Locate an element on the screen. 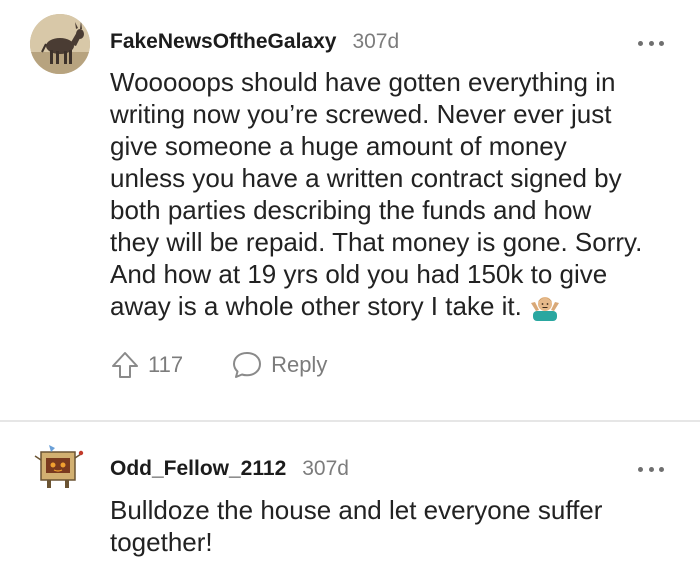 The height and width of the screenshot is (586, 700). upvote-button: 117 is located at coordinates (146, 365).